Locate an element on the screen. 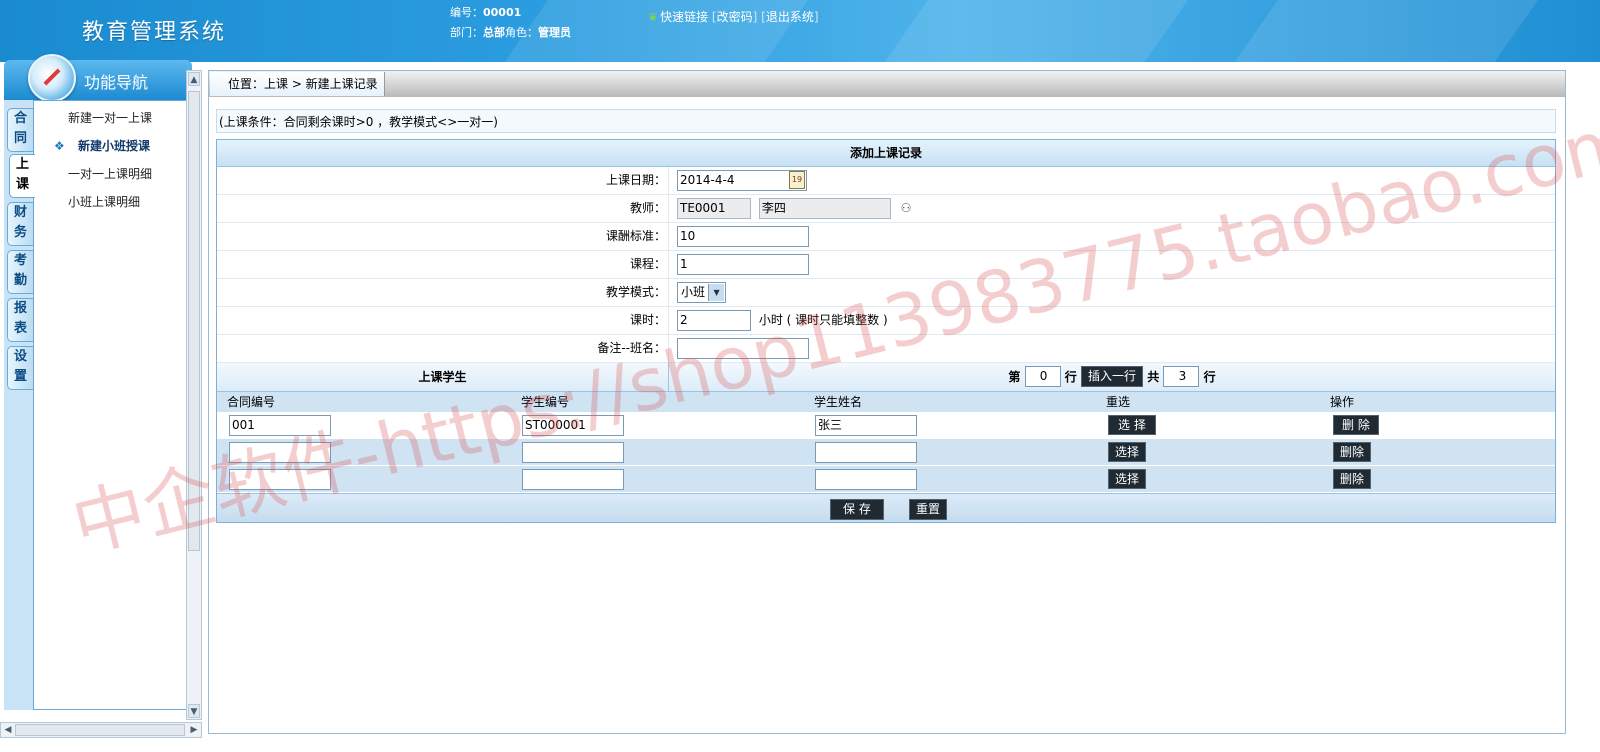 The width and height of the screenshot is (1600, 752). save-button: 保 存 is located at coordinates (857, 509).